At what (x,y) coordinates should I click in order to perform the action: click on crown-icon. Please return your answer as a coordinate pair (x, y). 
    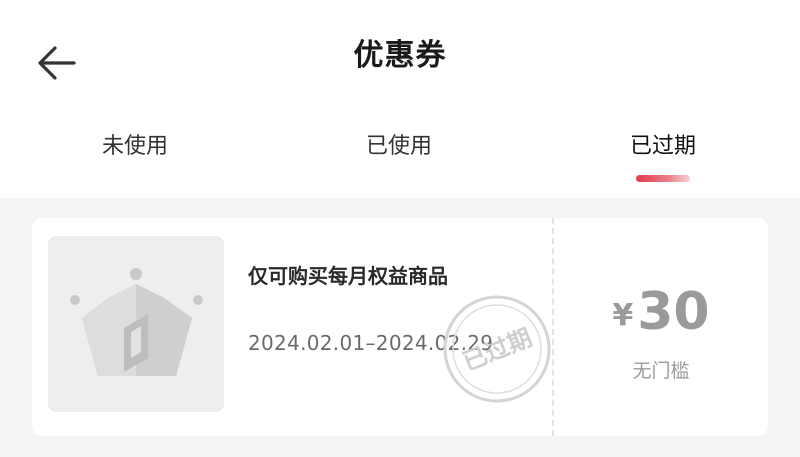
    Looking at the image, I should click on (136, 322).